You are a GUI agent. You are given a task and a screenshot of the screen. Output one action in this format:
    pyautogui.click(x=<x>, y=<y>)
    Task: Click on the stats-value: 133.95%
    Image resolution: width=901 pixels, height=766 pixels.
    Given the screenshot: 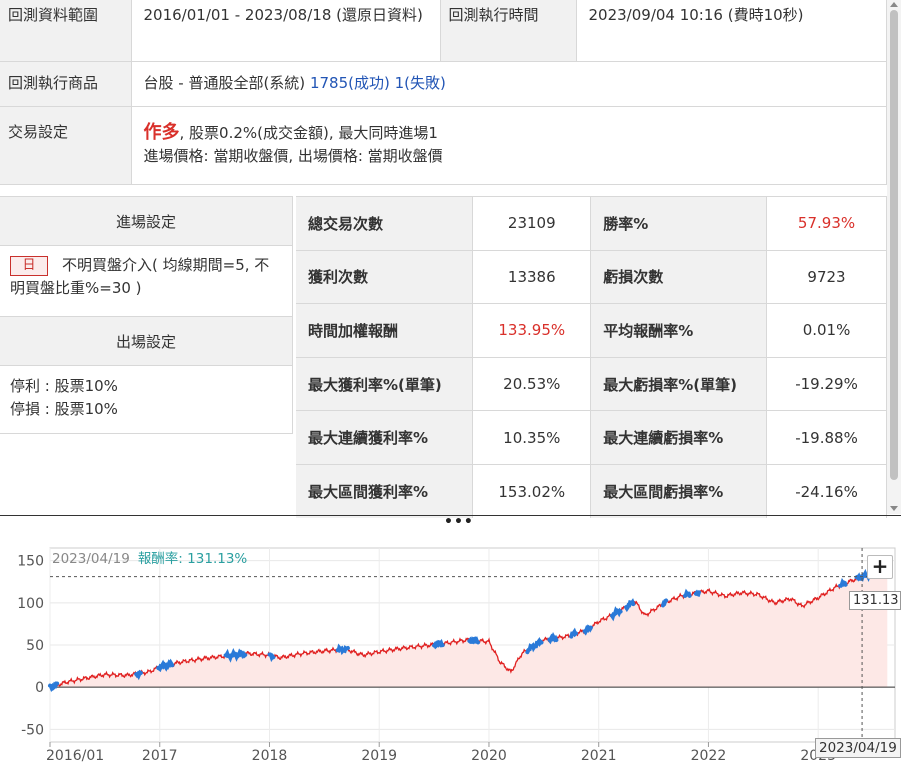 What is the action you would take?
    pyautogui.click(x=532, y=330)
    